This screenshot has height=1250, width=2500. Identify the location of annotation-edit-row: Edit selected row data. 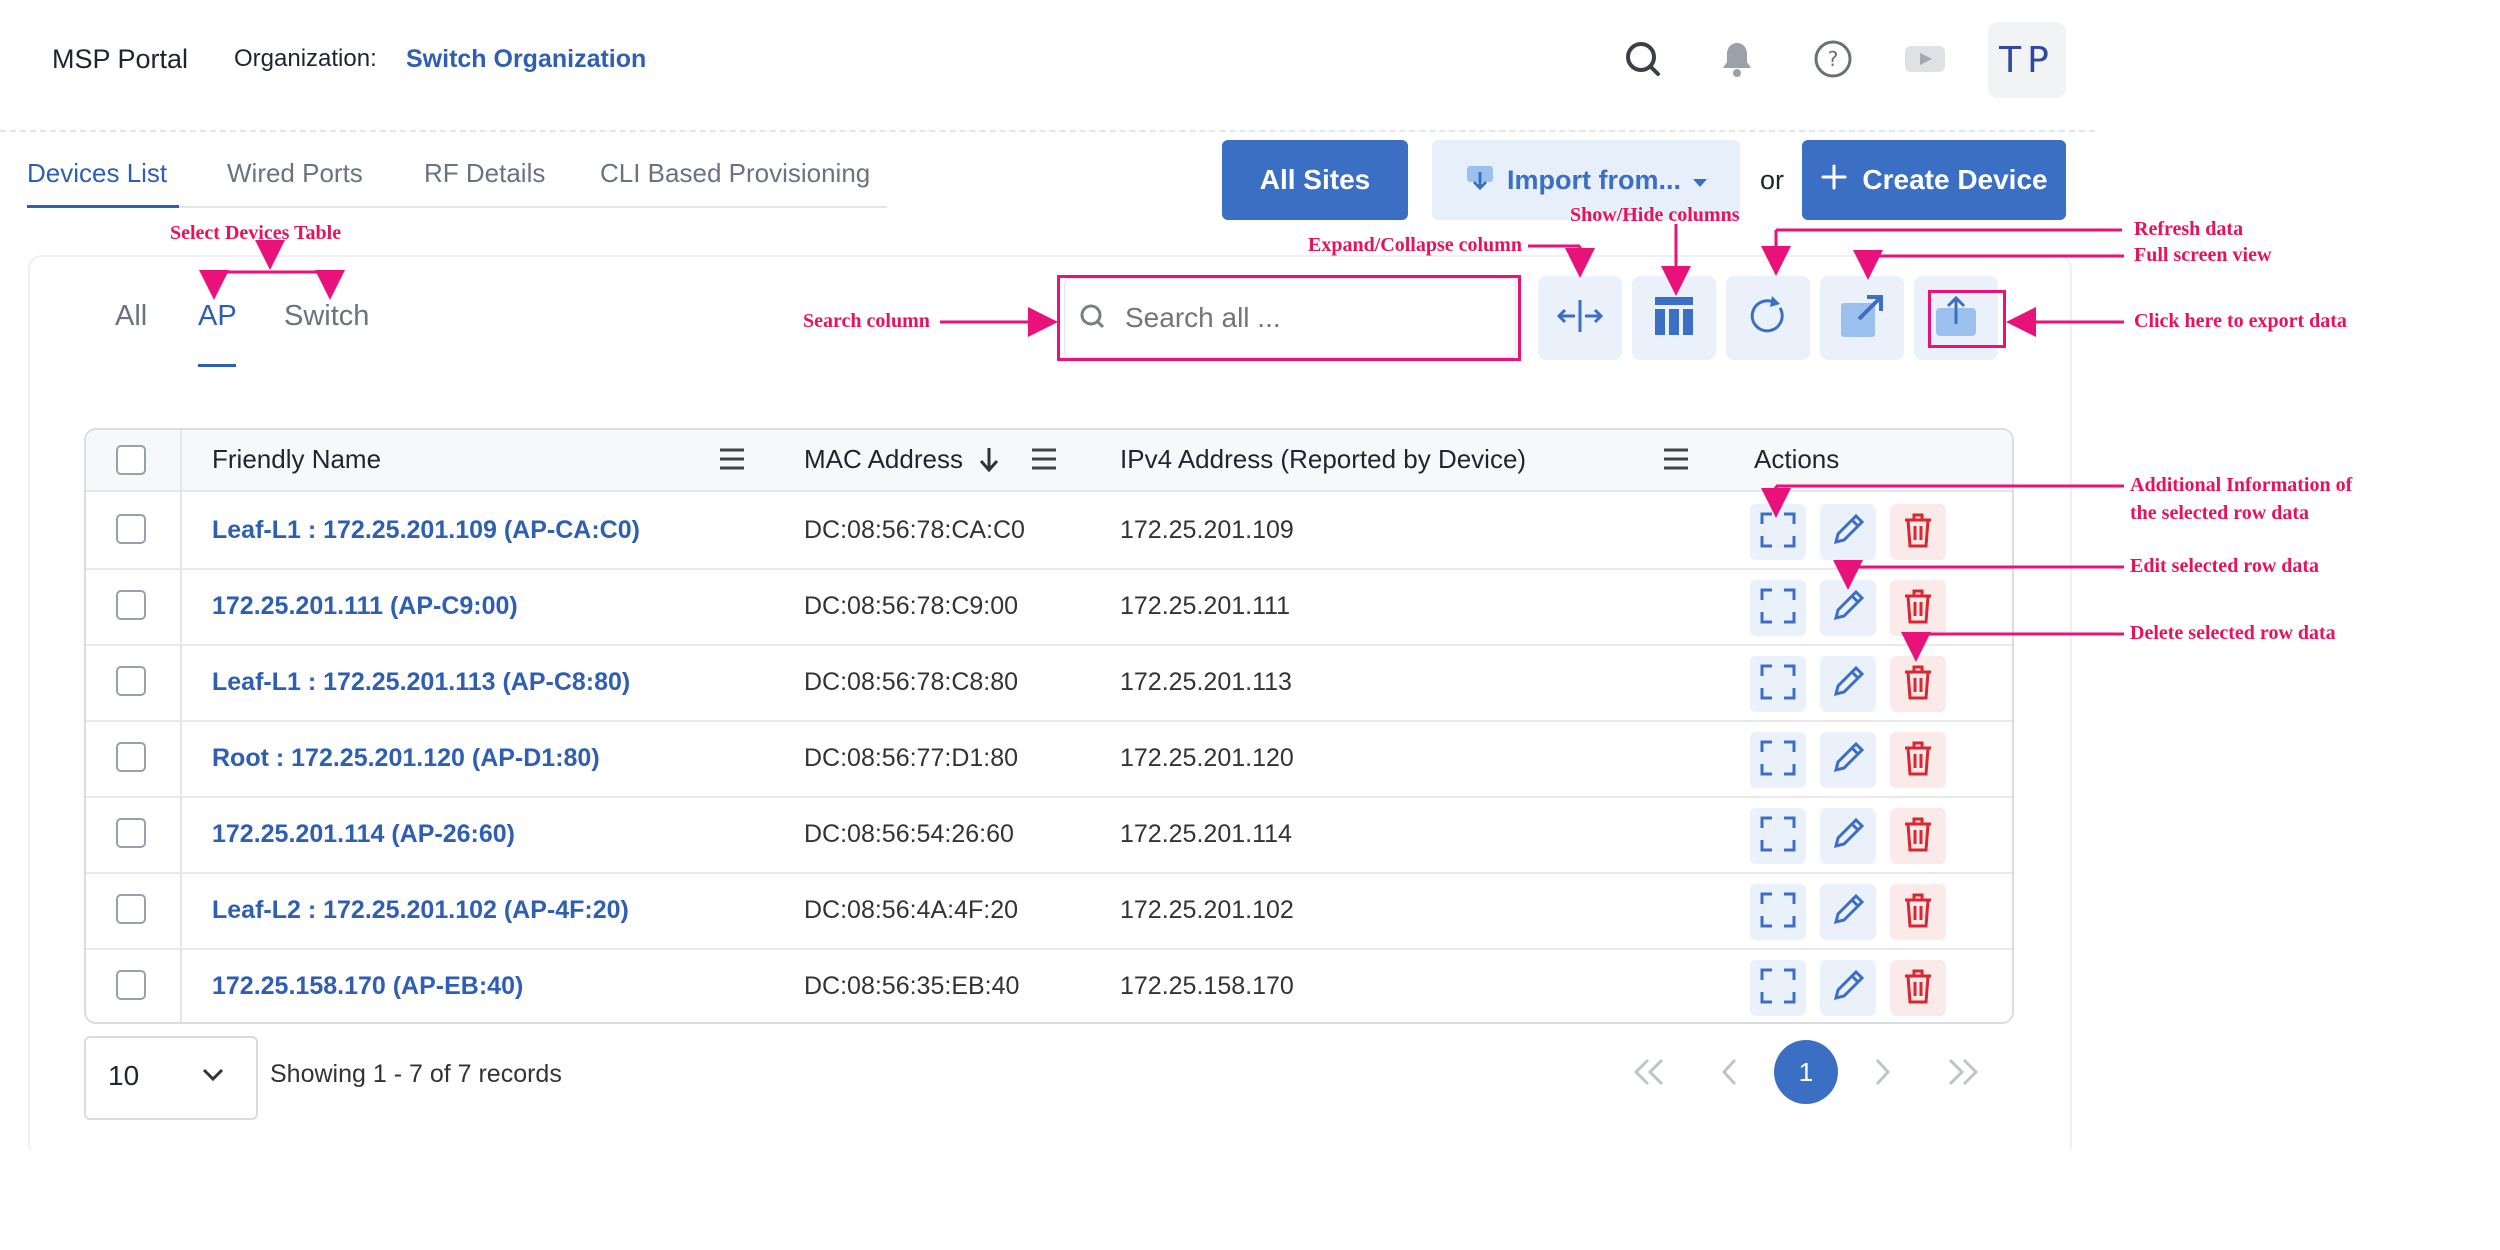
(2225, 566).